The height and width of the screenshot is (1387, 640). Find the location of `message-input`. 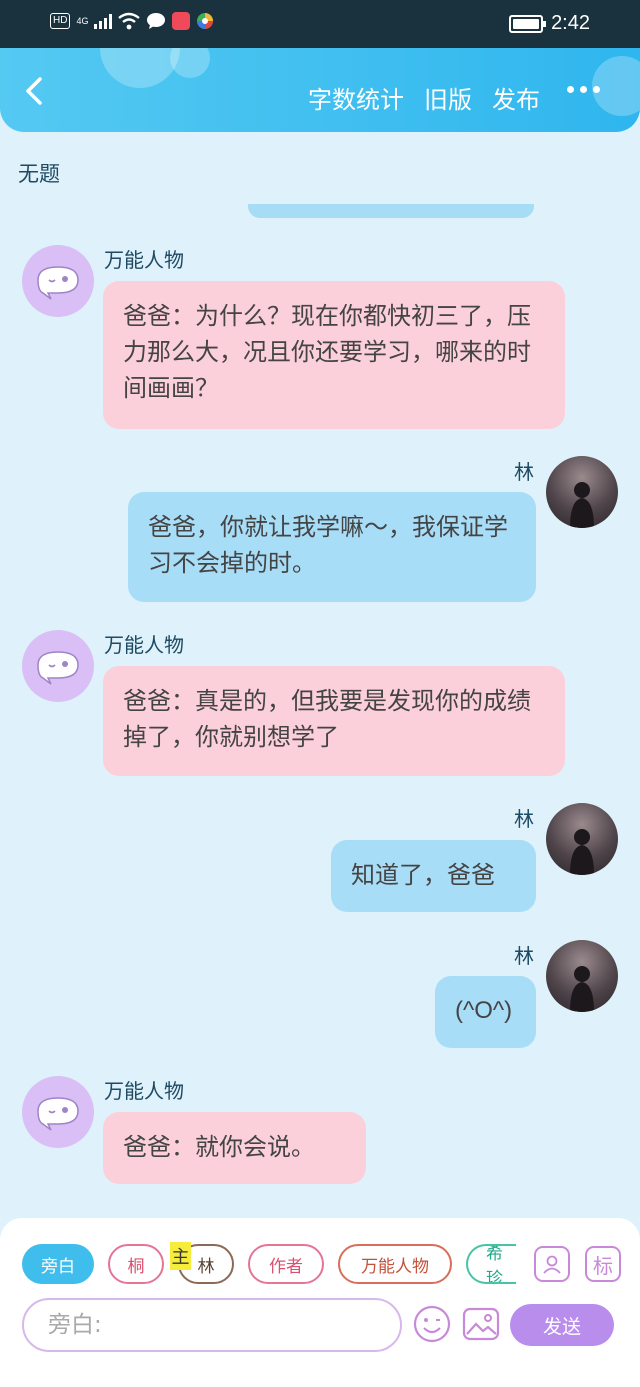

message-input is located at coordinates (212, 1325).